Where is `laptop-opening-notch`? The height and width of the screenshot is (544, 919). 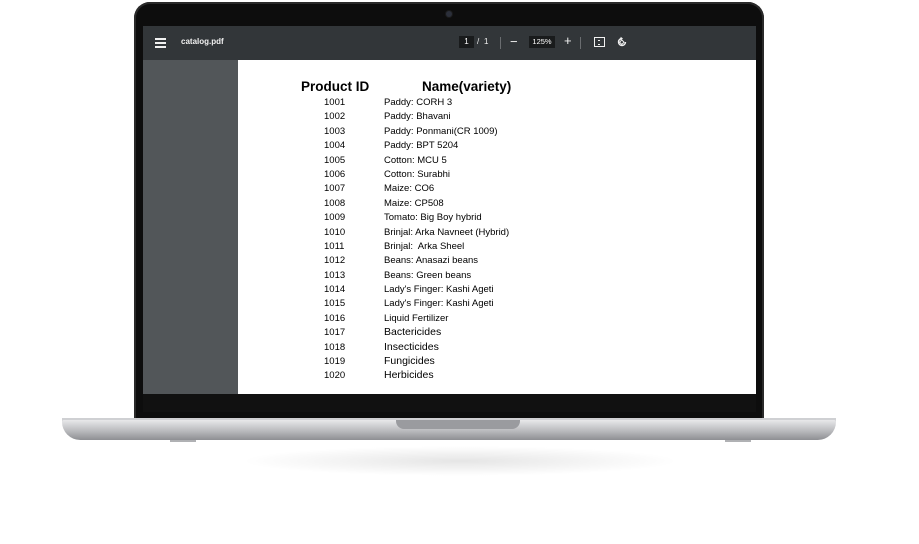
laptop-opening-notch is located at coordinates (458, 424).